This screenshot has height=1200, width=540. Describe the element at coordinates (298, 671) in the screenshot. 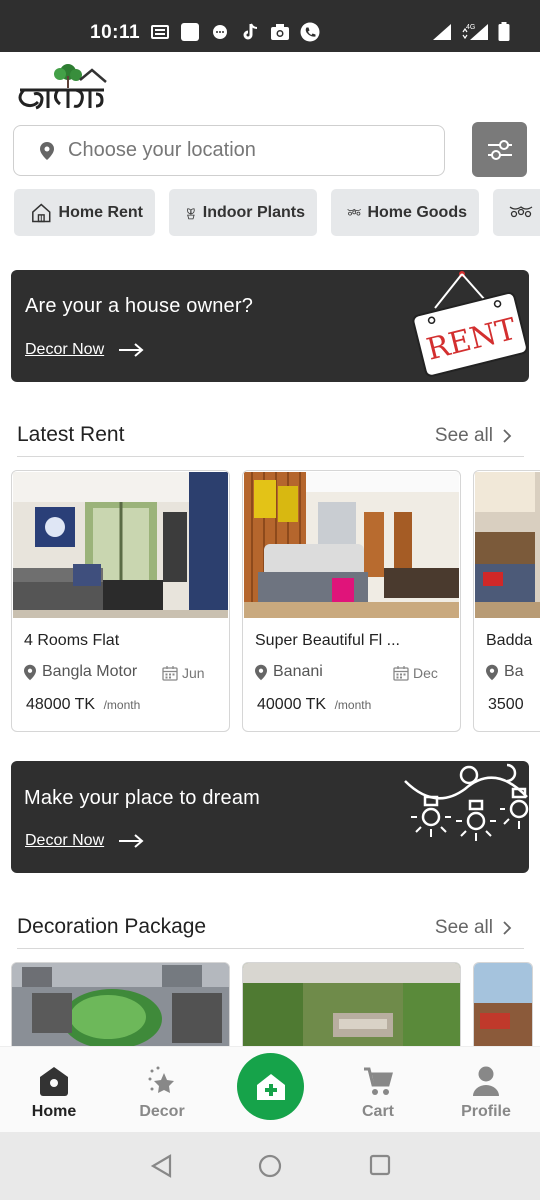

I see `location-text: Banani` at that location.